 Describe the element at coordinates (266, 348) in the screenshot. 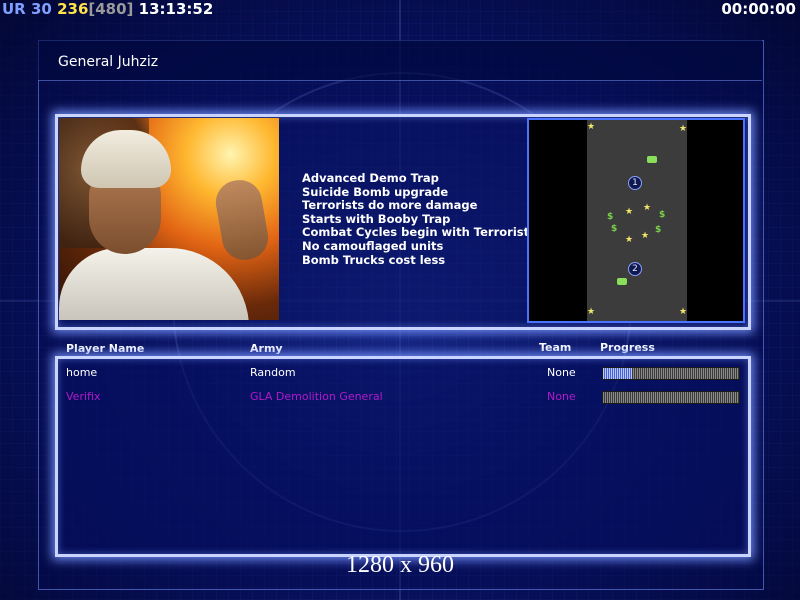

I see `column-header-army: Army` at that location.